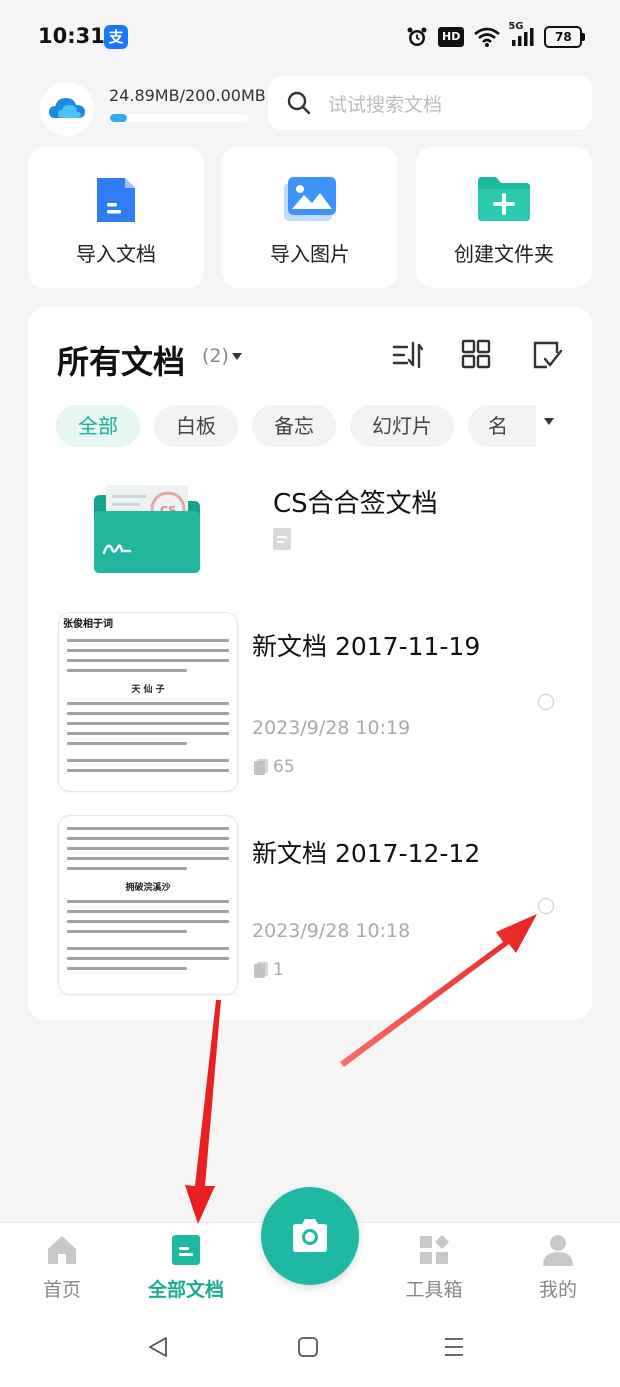 The image size is (620, 1387). I want to click on folder-name: CS合合签文档, so click(355, 504).